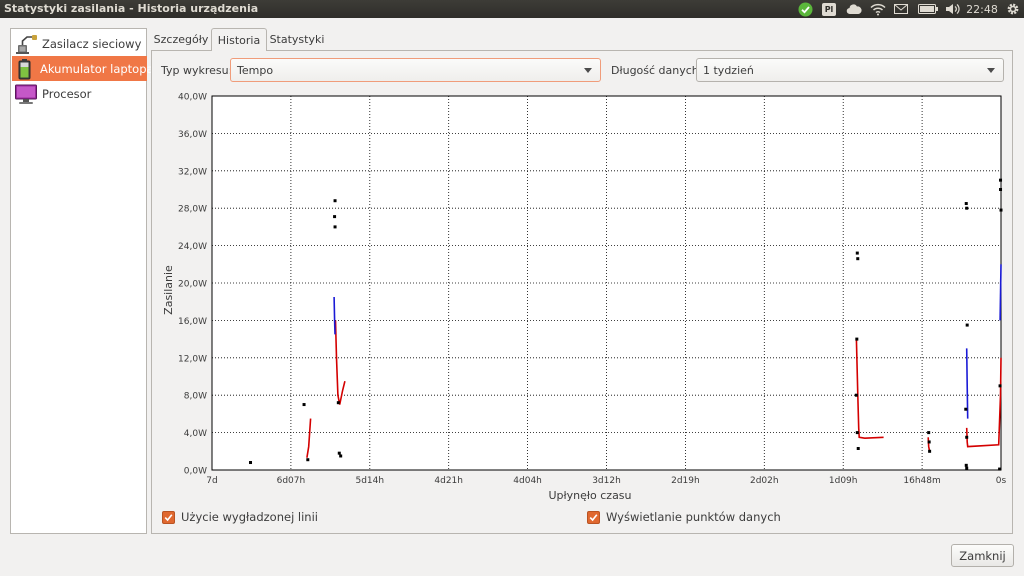 Image resolution: width=1024 pixels, height=576 pixels. I want to click on y-tick-label: 40,0W, so click(192, 98).